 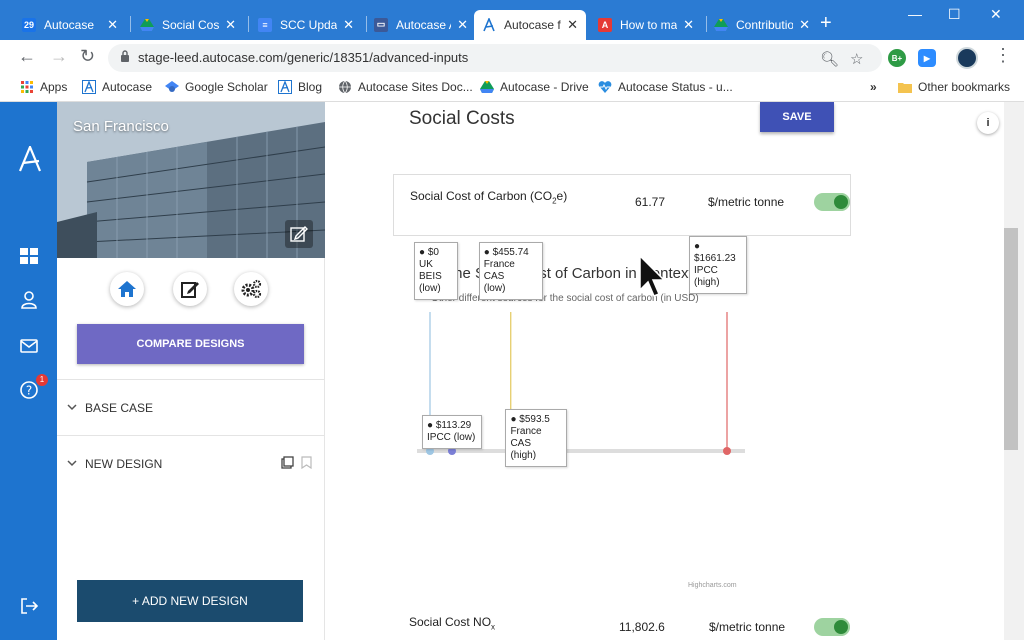 What do you see at coordinates (646, 24) in the screenshot?
I see `browser-tab: A How to ma ✕` at bounding box center [646, 24].